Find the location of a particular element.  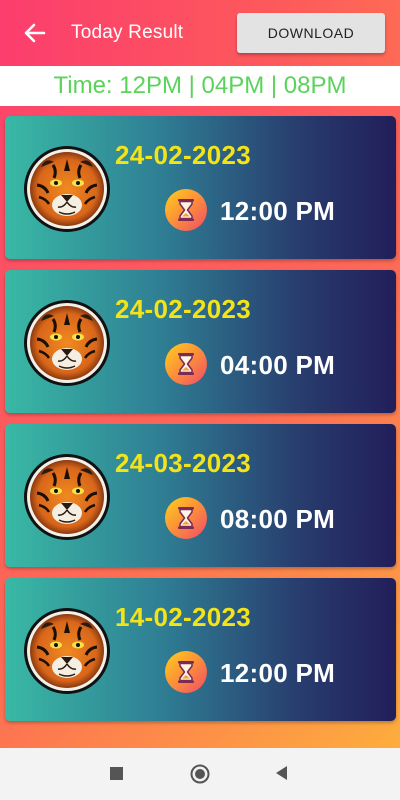

back-triangle-icon is located at coordinates (282, 773).